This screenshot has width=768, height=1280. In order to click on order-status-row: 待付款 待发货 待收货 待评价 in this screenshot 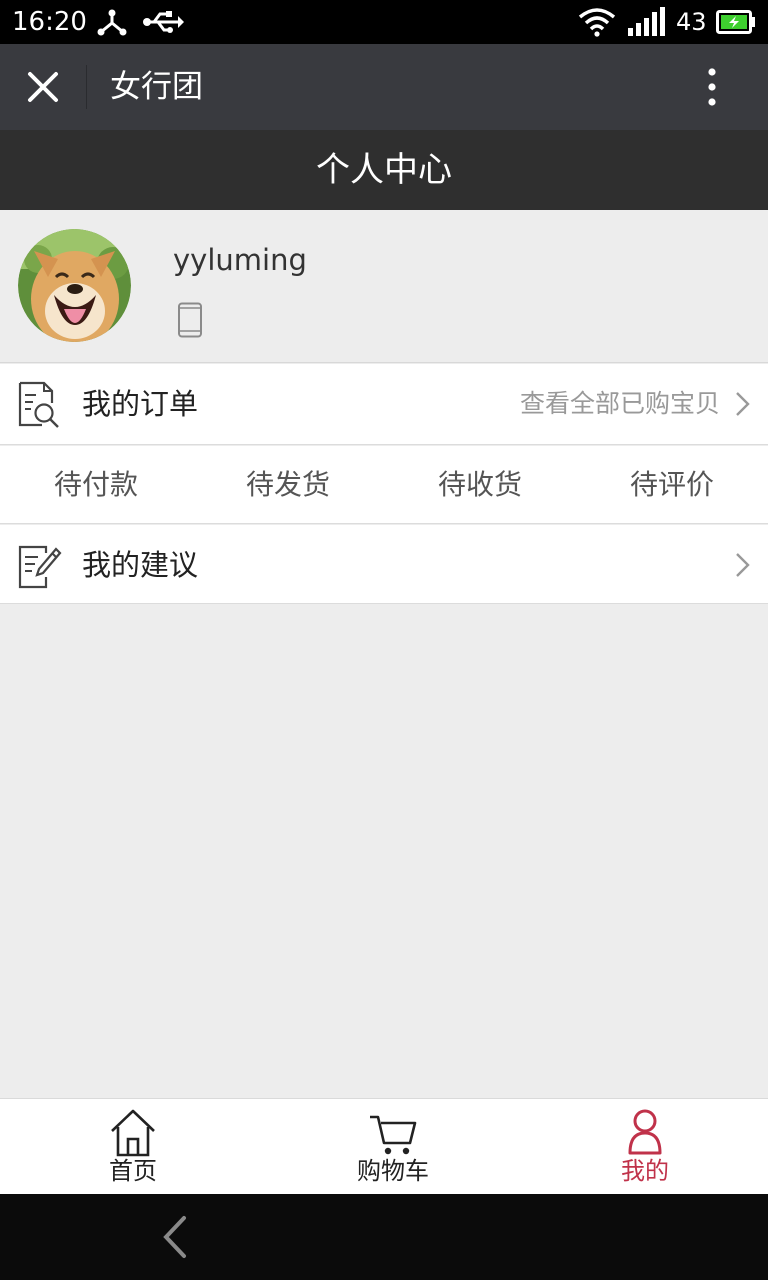, I will do `click(384, 485)`.